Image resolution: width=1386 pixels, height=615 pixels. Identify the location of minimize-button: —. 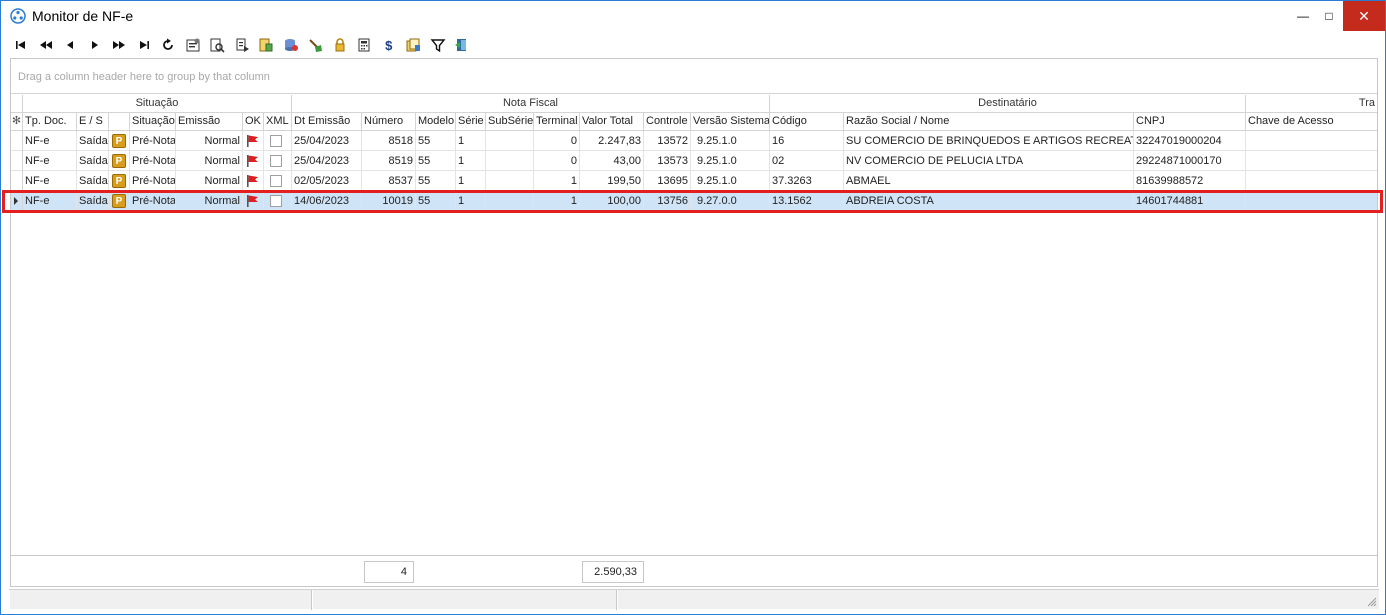
(1303, 16).